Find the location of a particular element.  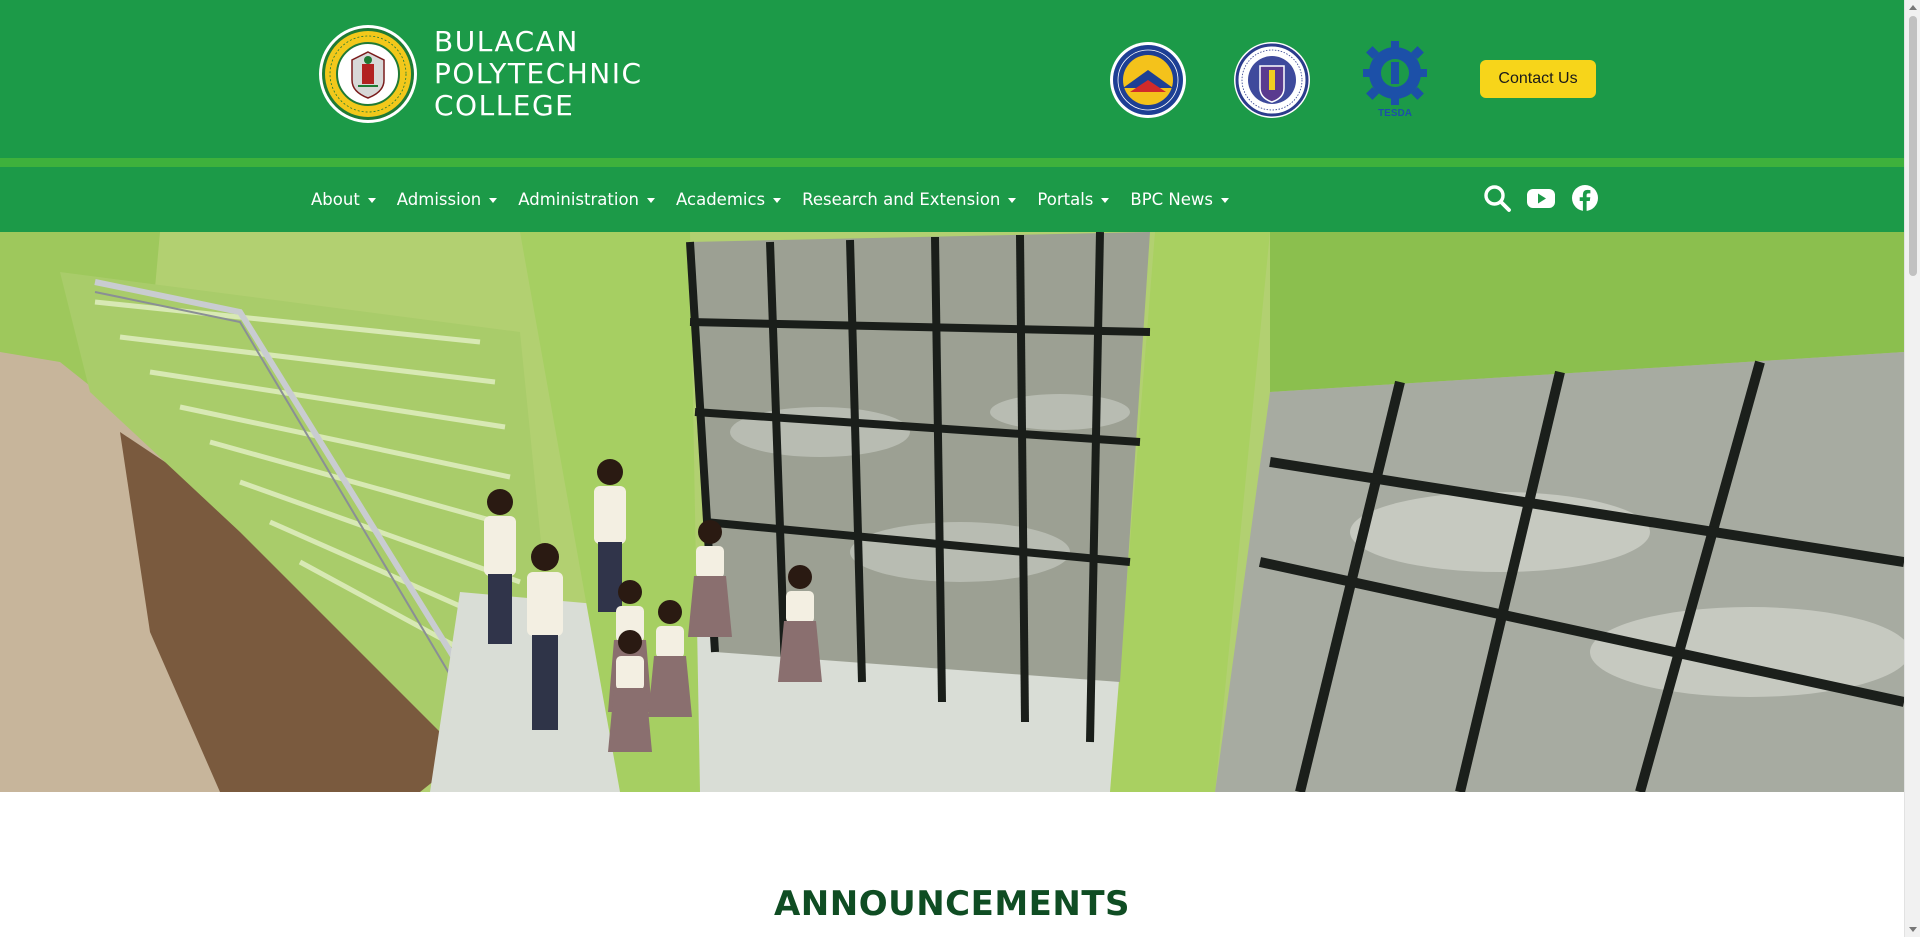

scroll-up-icon is located at coordinates (1913, 7).